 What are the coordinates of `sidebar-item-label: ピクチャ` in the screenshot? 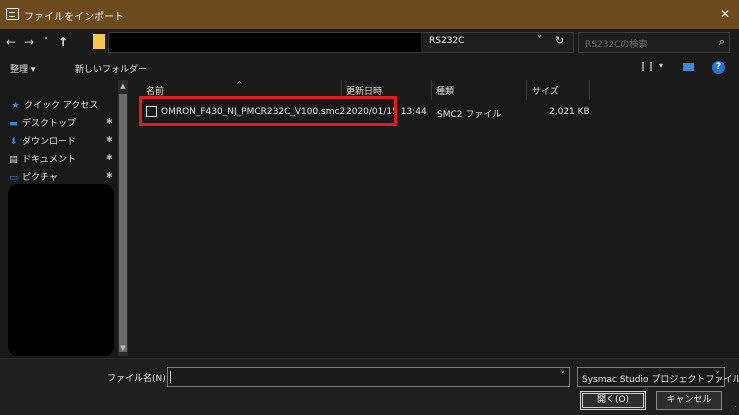 It's located at (40, 178).